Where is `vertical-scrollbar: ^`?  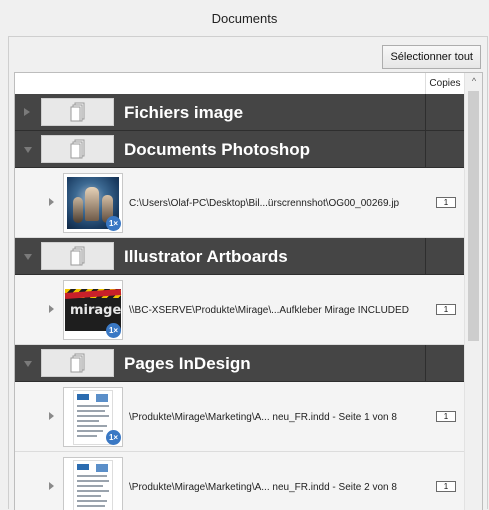 vertical-scrollbar: ^ is located at coordinates (473, 291).